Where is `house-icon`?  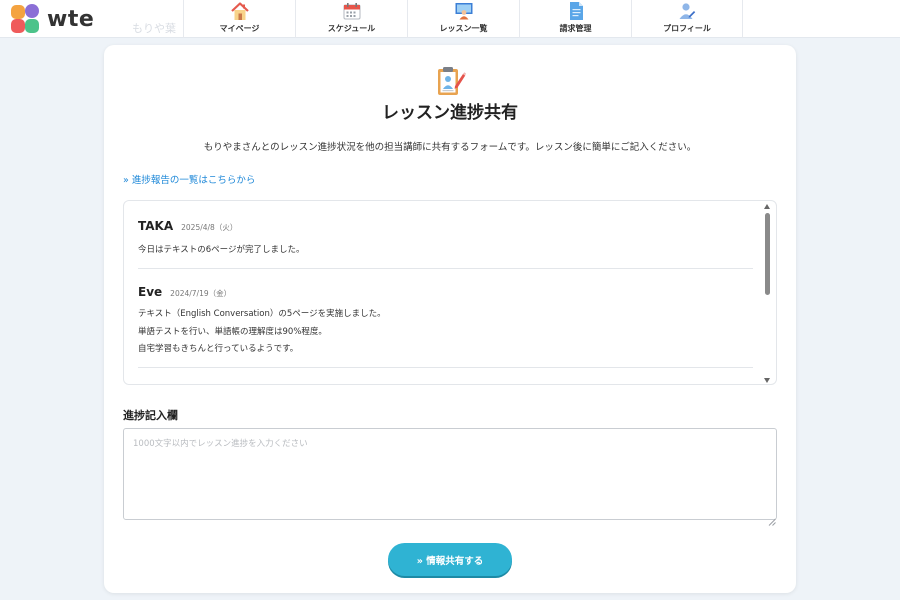
house-icon is located at coordinates (240, 11).